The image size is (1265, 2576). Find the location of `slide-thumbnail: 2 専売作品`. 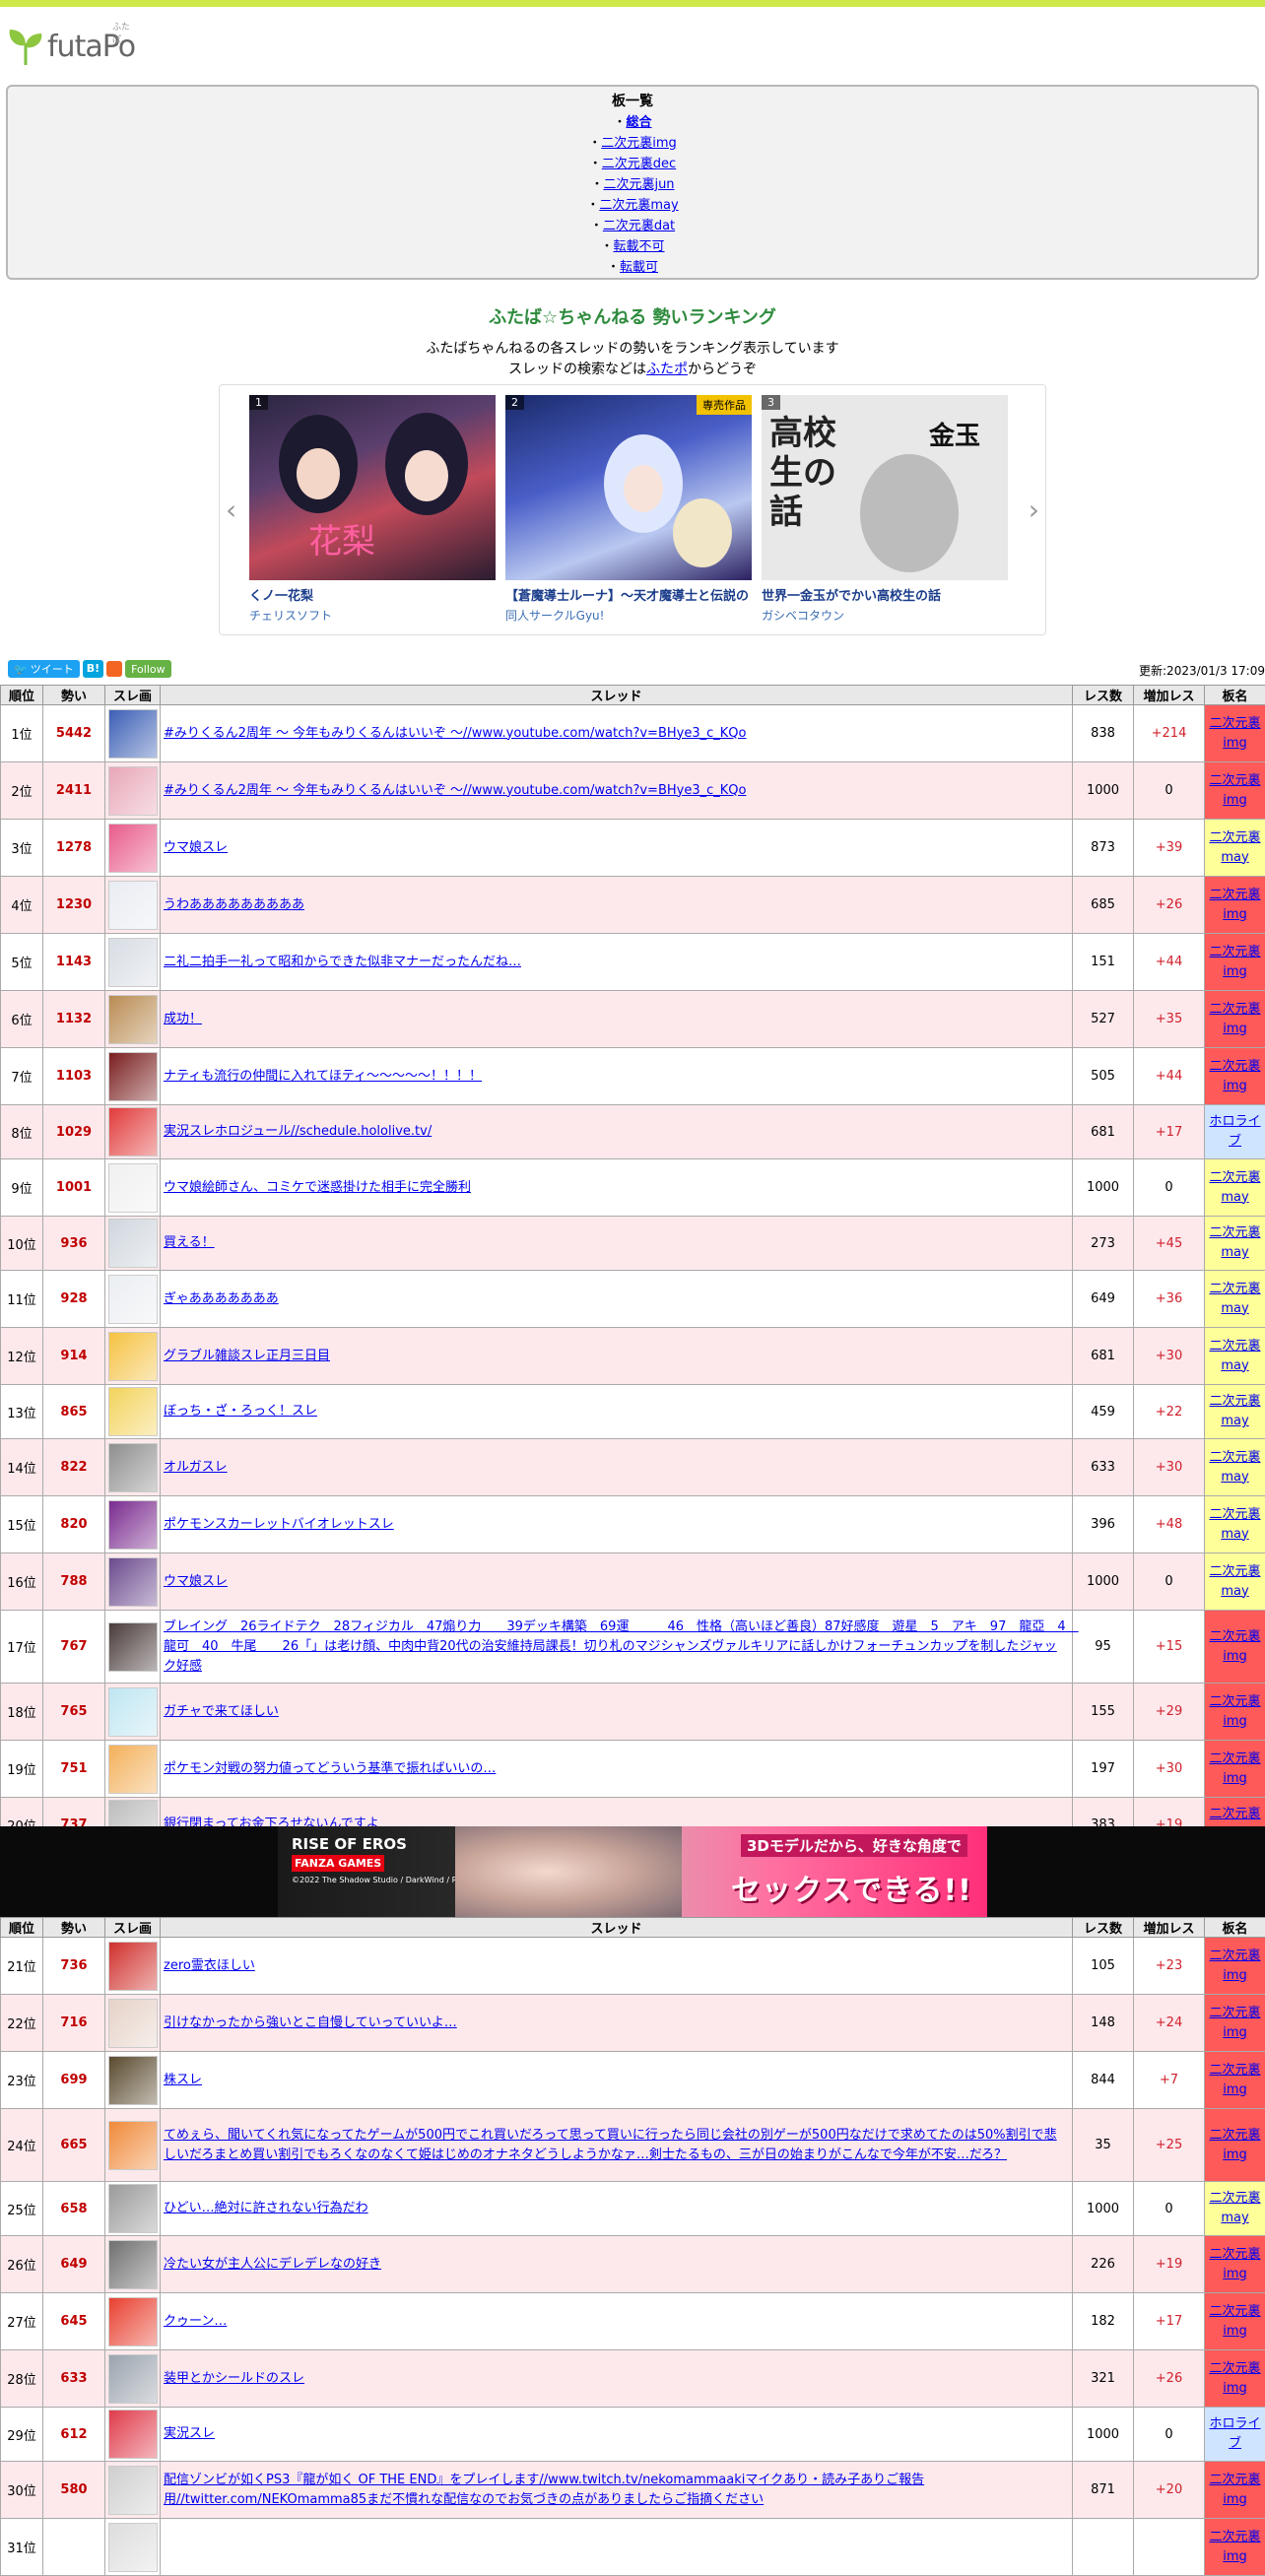

slide-thumbnail: 2 専売作品 is located at coordinates (628, 488).